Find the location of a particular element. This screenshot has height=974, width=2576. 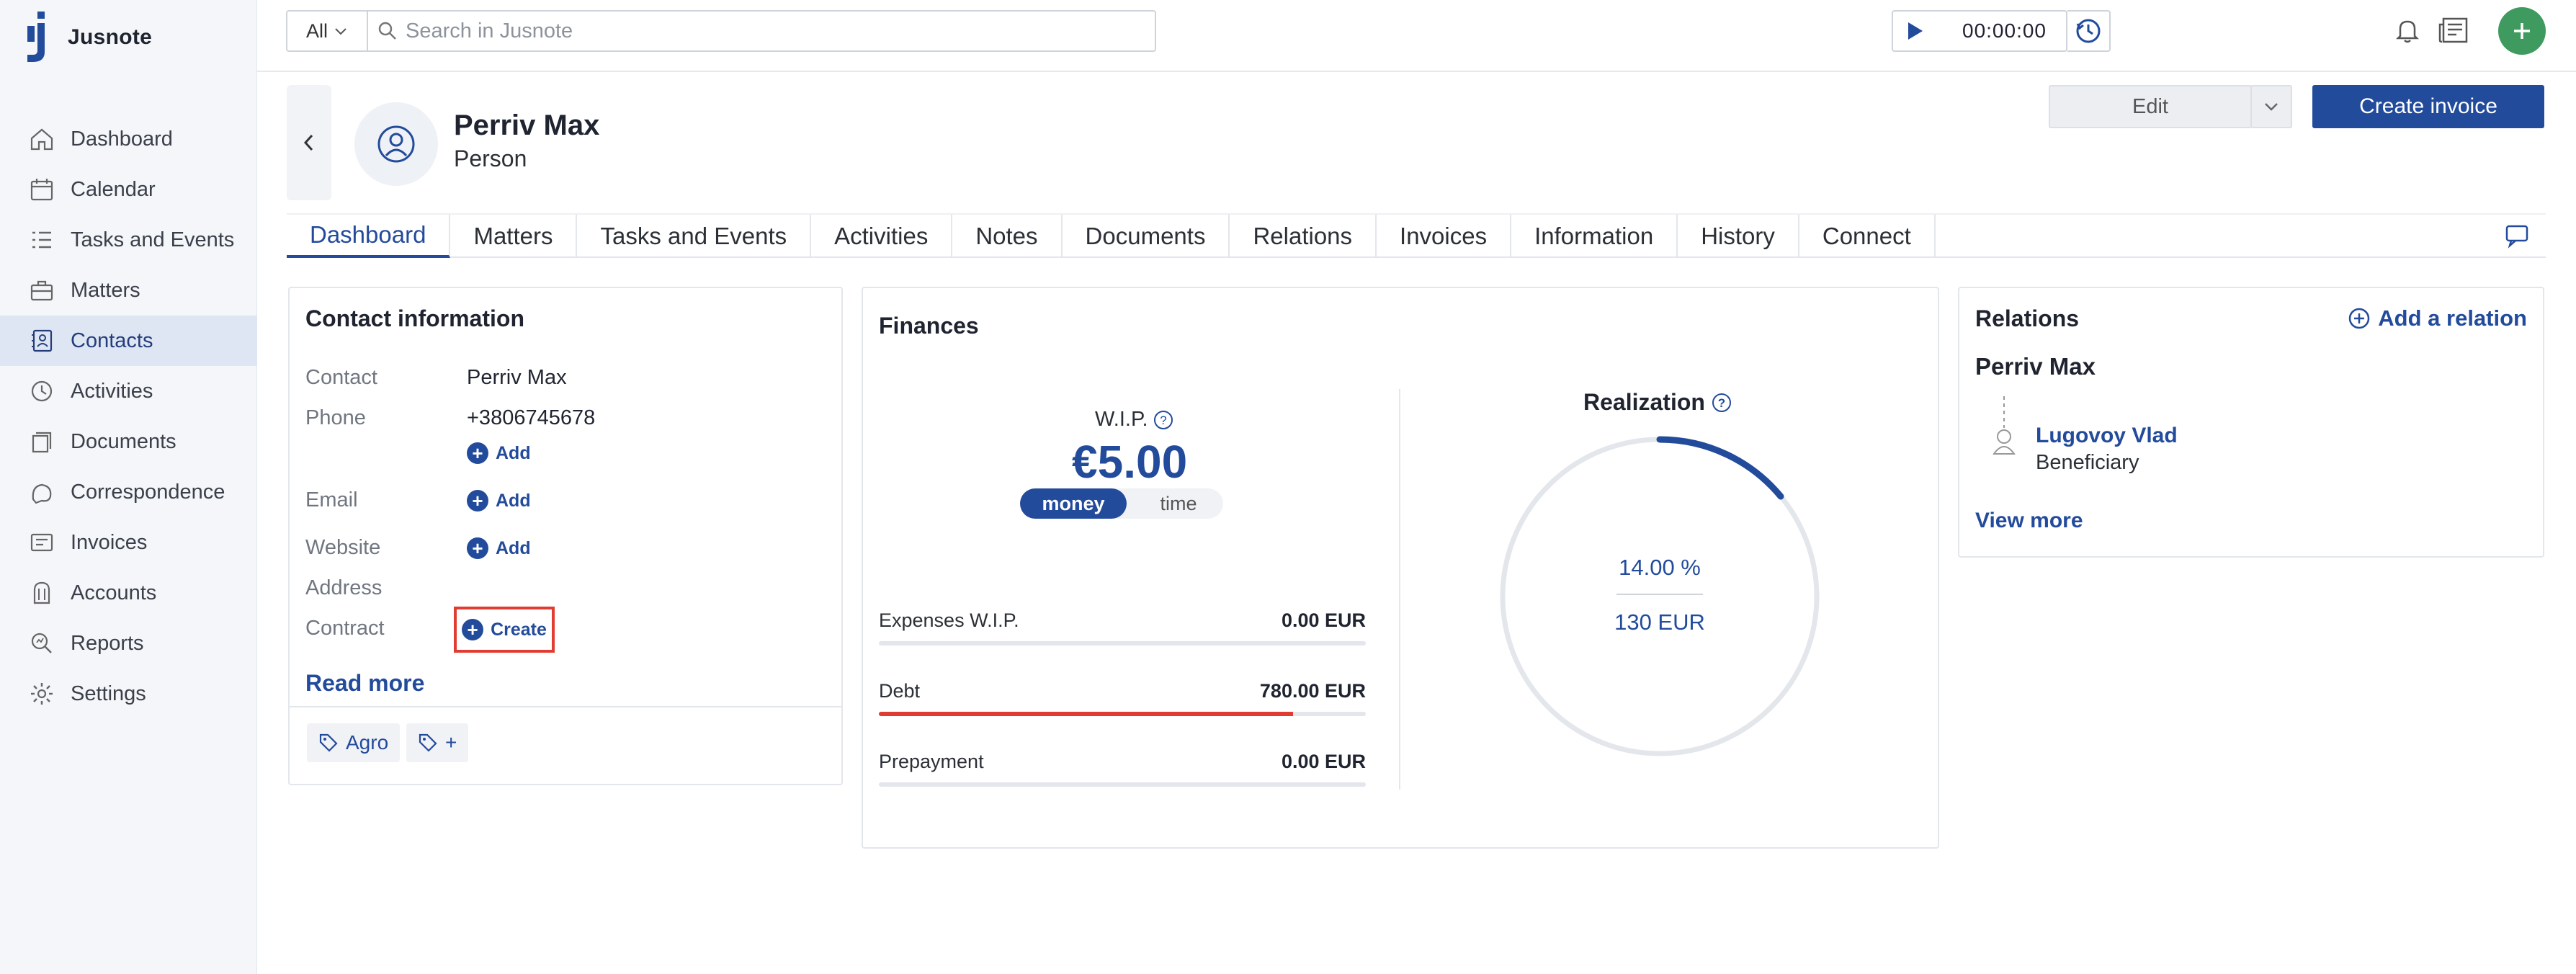

chevron-left-icon is located at coordinates (308, 142).